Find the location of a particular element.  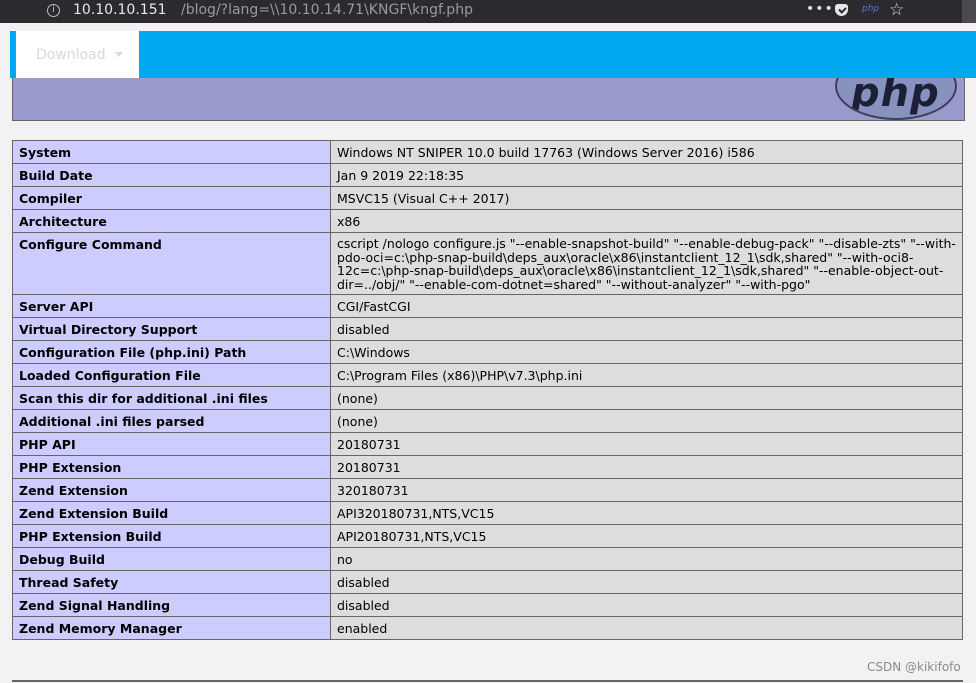

table-row: Virtual Directory Support disabled is located at coordinates (487, 329).